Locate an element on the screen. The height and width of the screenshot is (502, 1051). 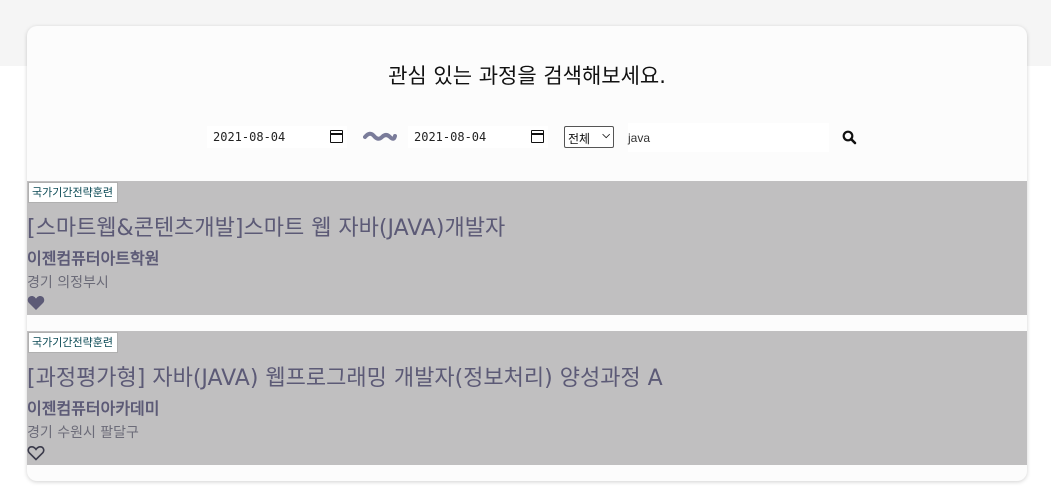
end-date-input: 2021-08-04 is located at coordinates (478, 137).